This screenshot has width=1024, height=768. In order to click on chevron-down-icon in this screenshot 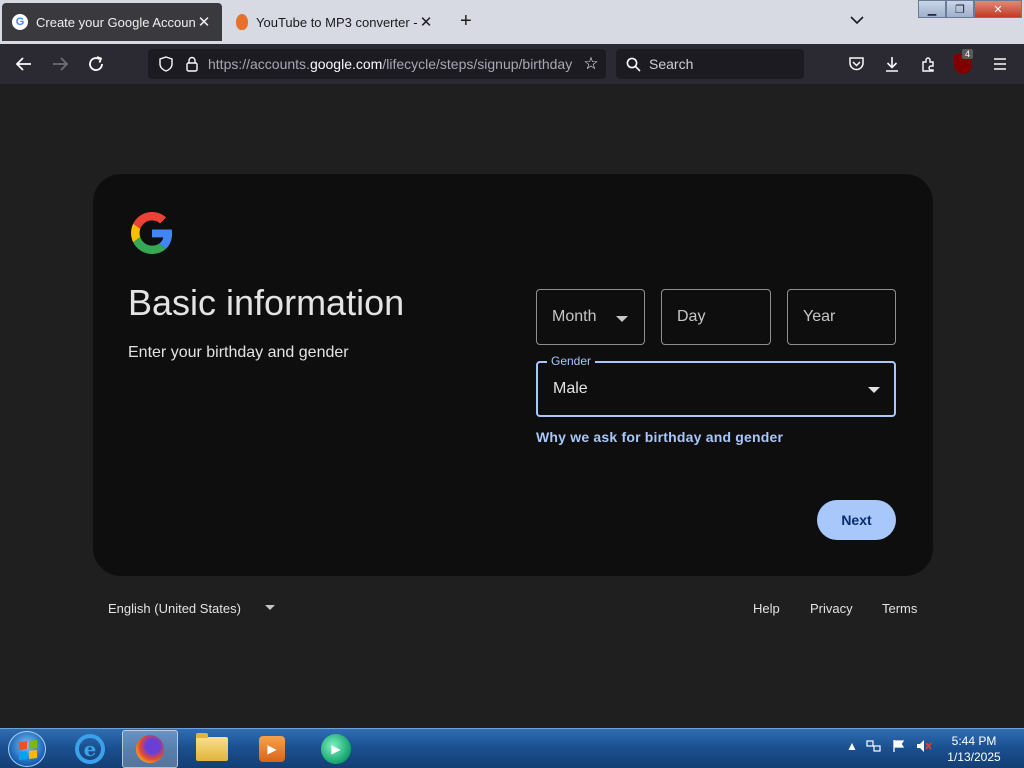, I will do `click(857, 20)`.